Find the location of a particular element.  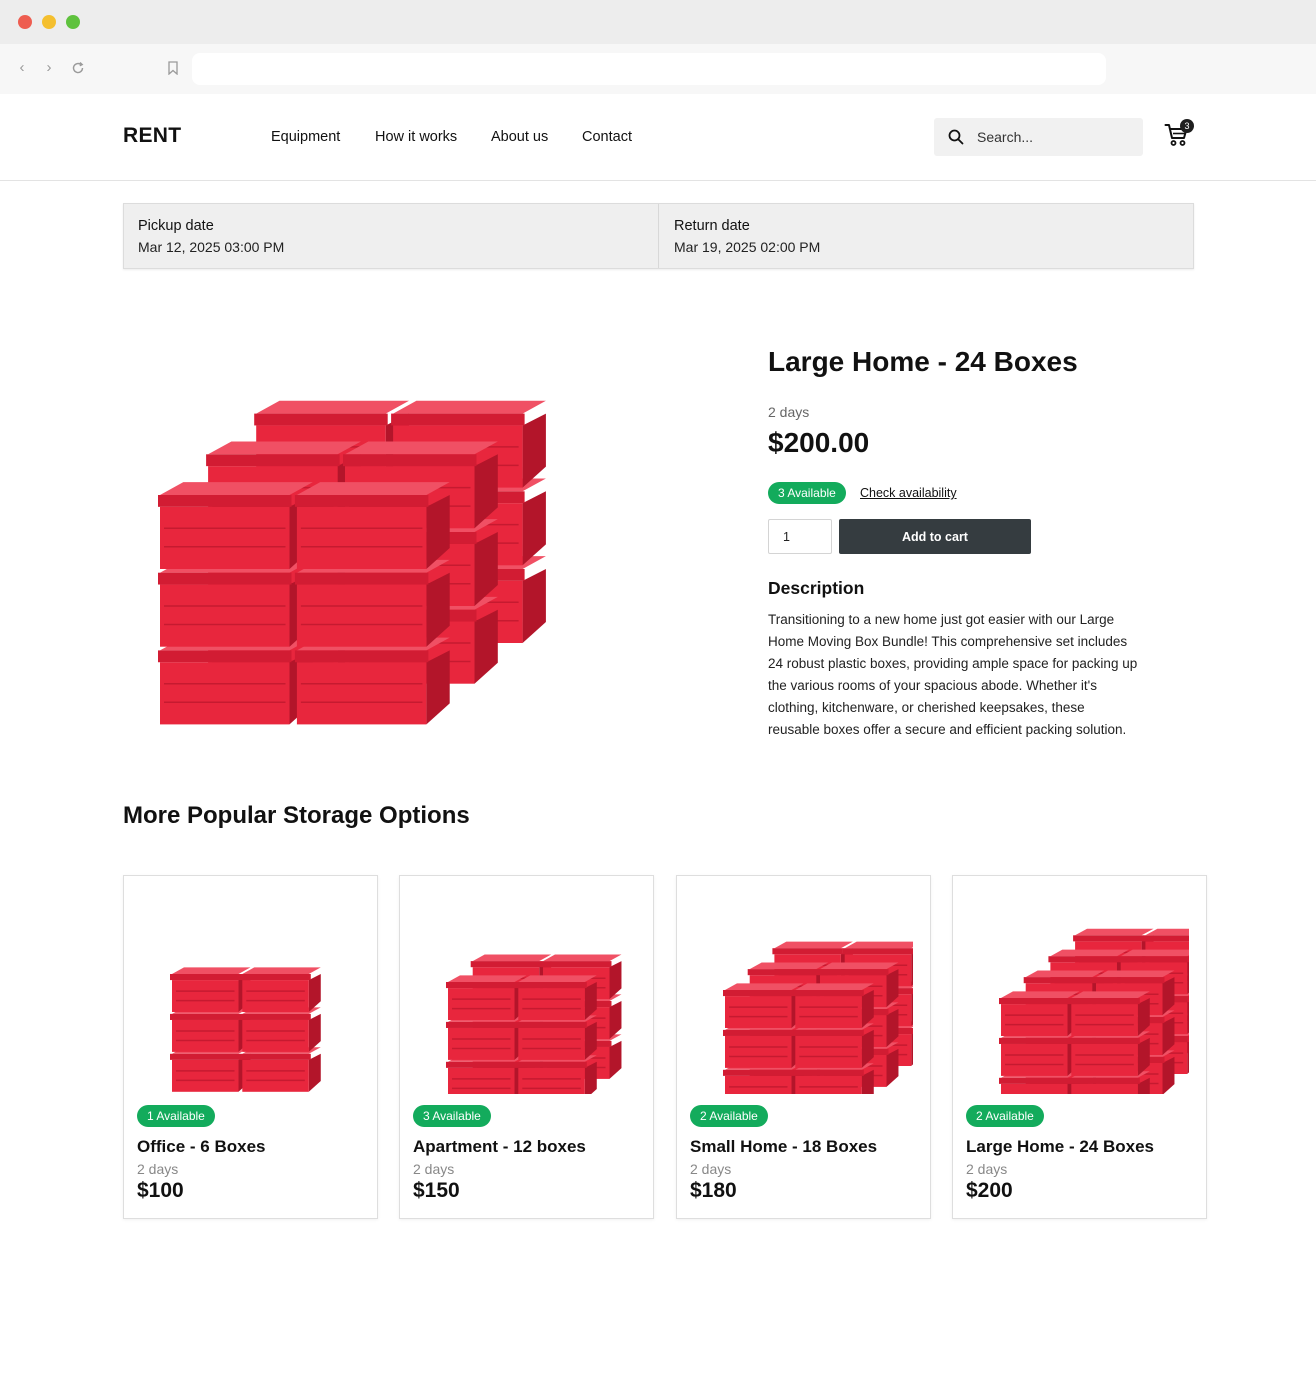

product-duration: 2 days is located at coordinates (789, 412).